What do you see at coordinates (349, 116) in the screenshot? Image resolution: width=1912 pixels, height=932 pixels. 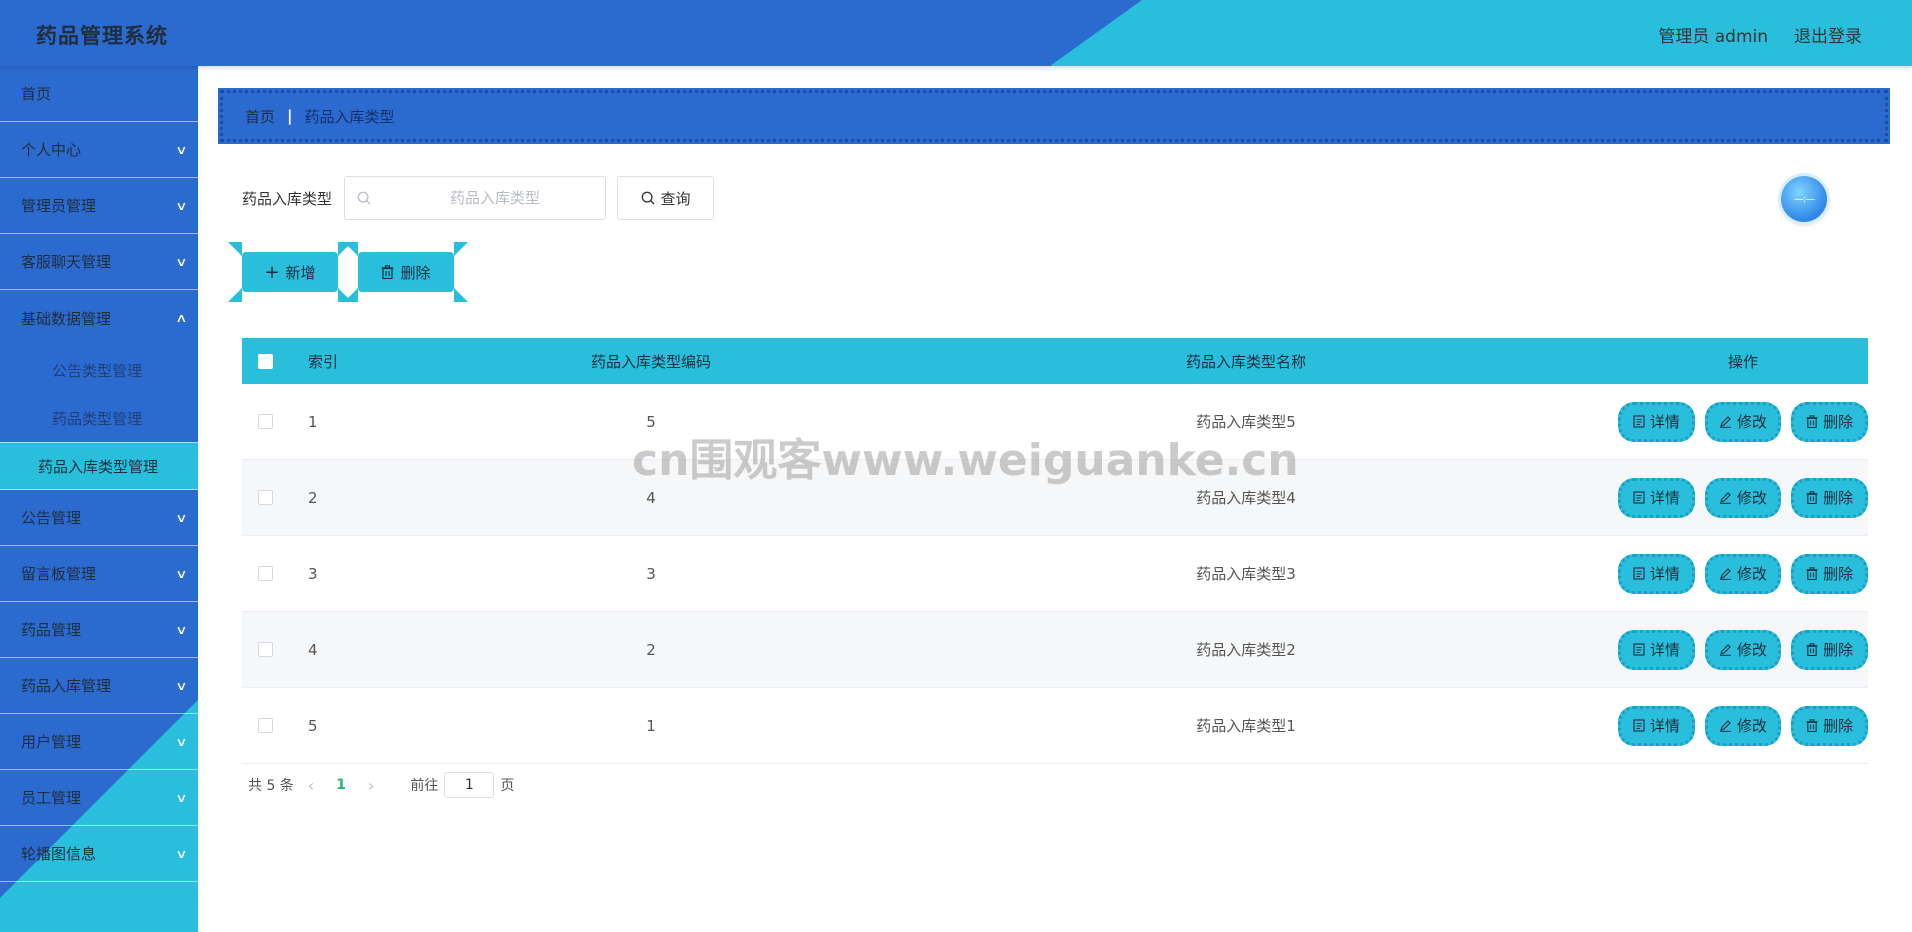 I see `breadcrumb-current: 药品入库类型` at bounding box center [349, 116].